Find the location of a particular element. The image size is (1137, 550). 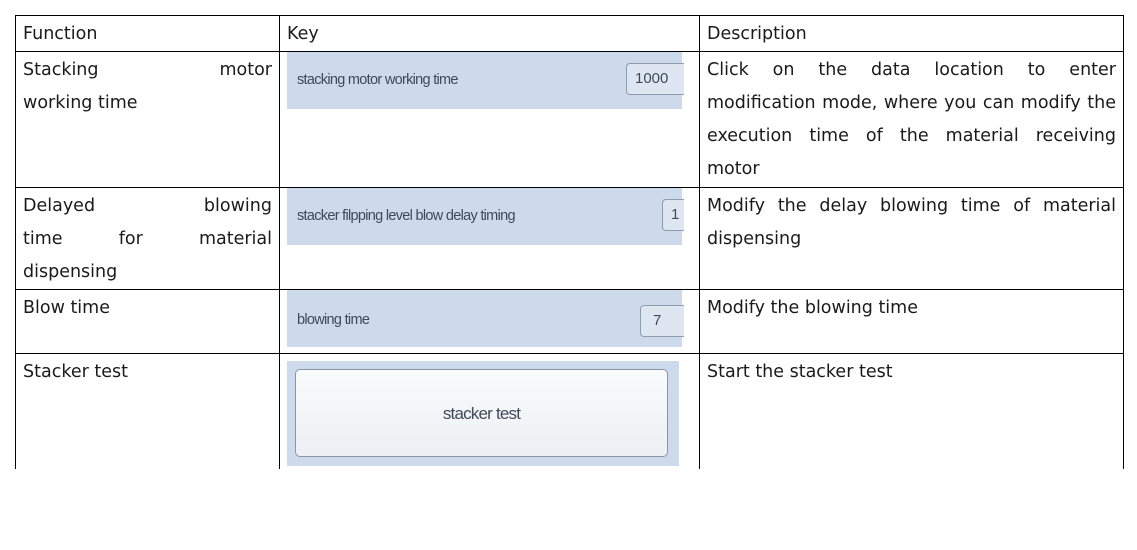

field-label: blowing time is located at coordinates (333, 320).